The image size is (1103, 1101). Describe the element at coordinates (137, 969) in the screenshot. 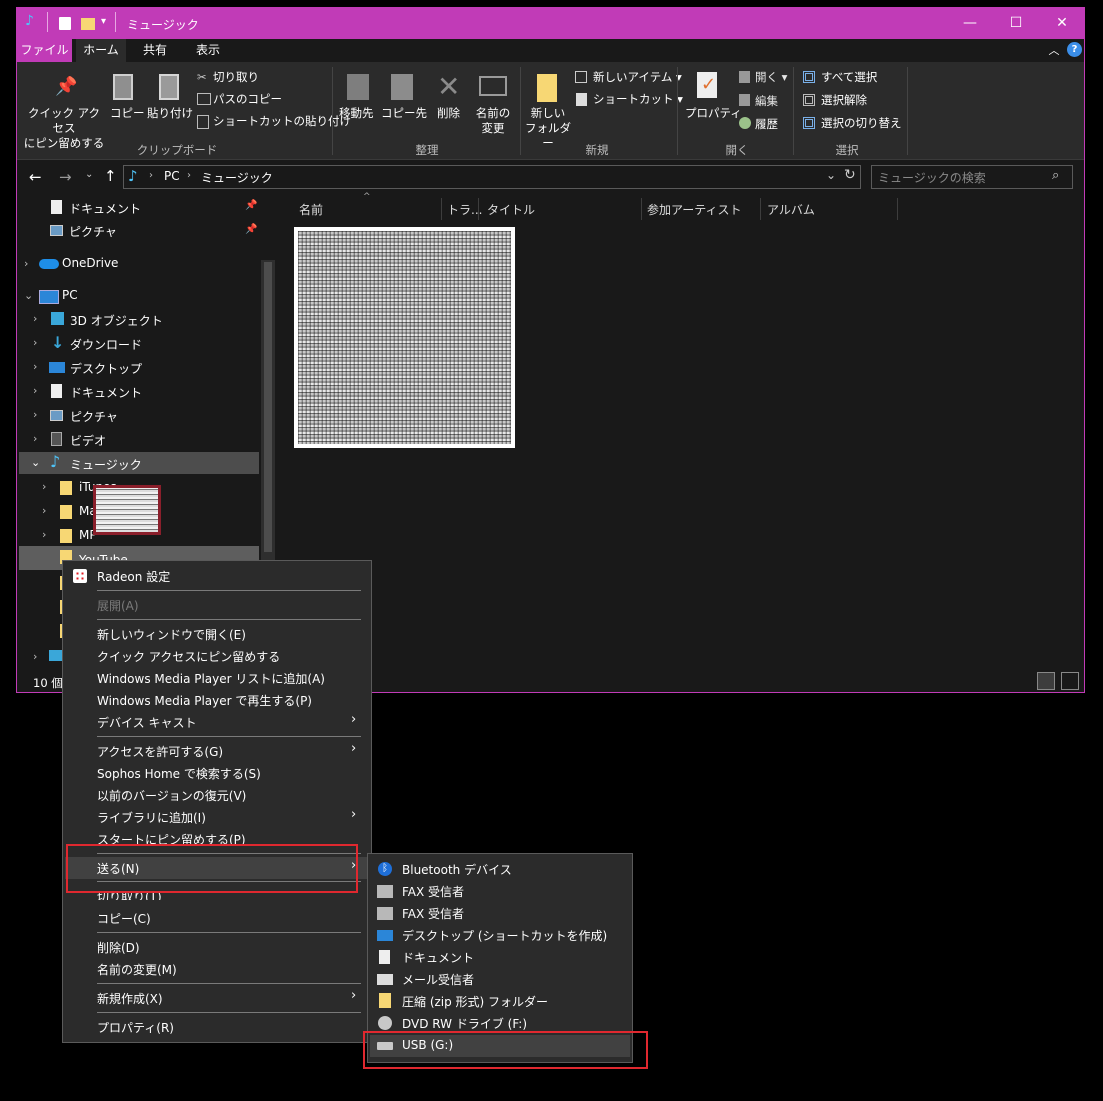

I see `menu-item-rename: 名前の変更(M)` at that location.